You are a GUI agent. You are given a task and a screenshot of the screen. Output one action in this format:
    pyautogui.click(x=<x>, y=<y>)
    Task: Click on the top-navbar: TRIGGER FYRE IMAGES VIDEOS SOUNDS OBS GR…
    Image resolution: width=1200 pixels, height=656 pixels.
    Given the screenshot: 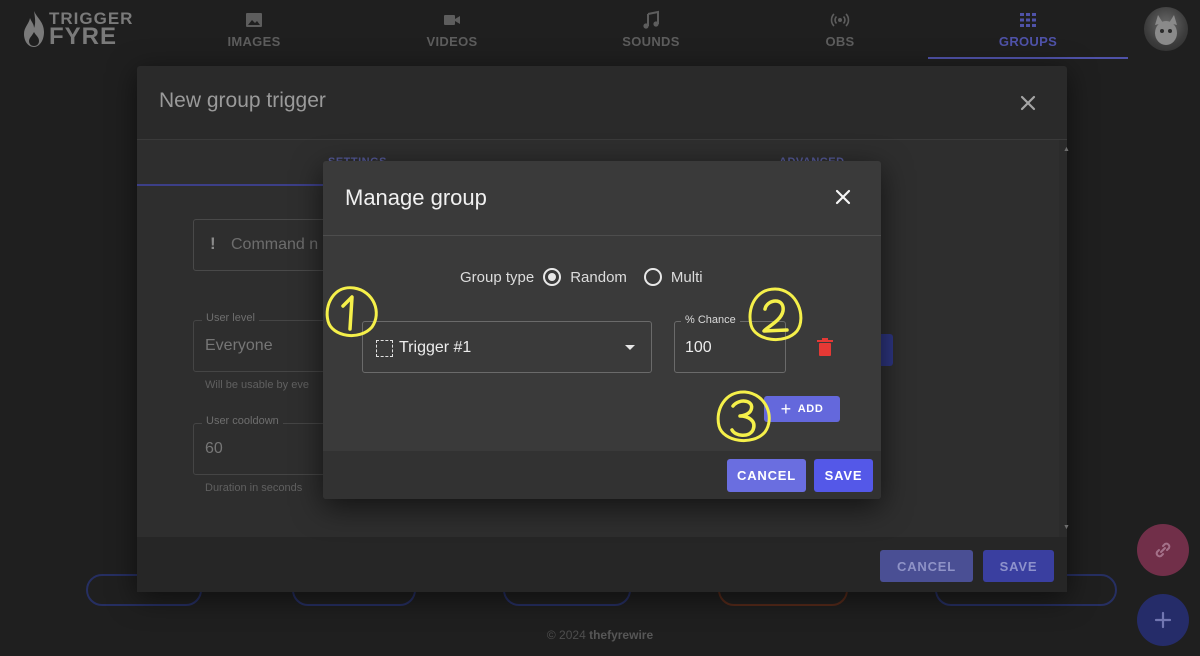 What is the action you would take?
    pyautogui.click(x=600, y=29)
    